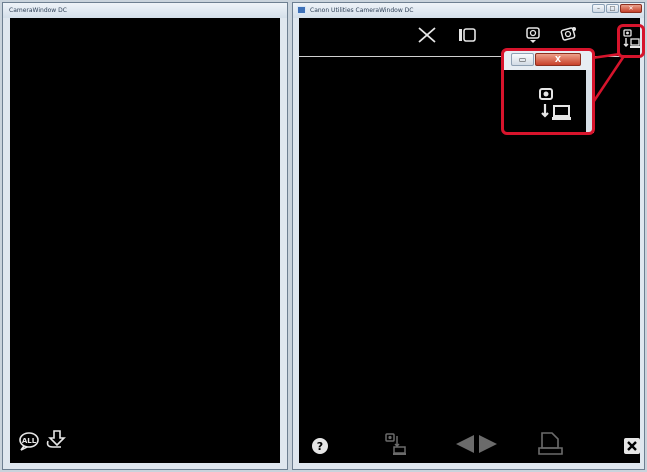 The height and width of the screenshot is (472, 647). I want to click on highlight-popup, so click(548, 91).